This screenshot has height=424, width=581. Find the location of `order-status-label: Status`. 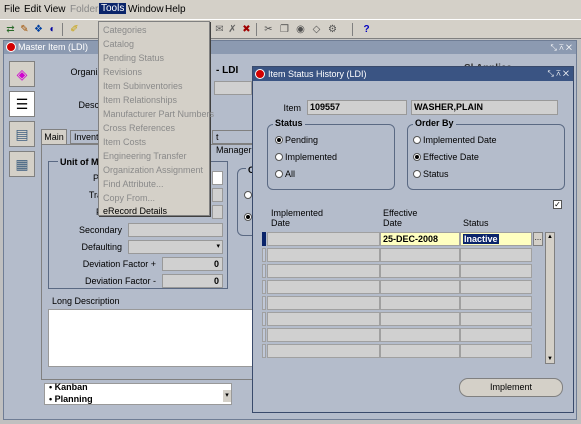

order-status-label: Status is located at coordinates (436, 174).